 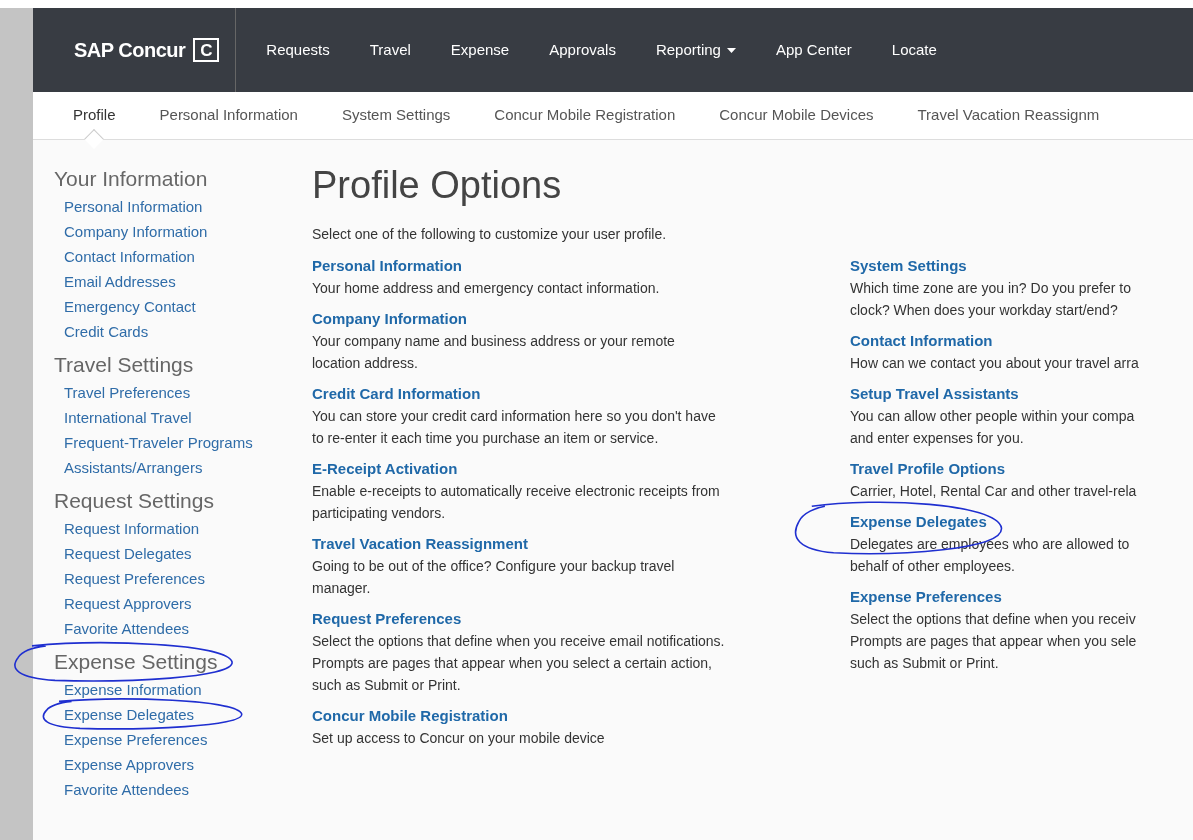 I want to click on sidebar-link: Expense Delegates, so click(x=129, y=714).